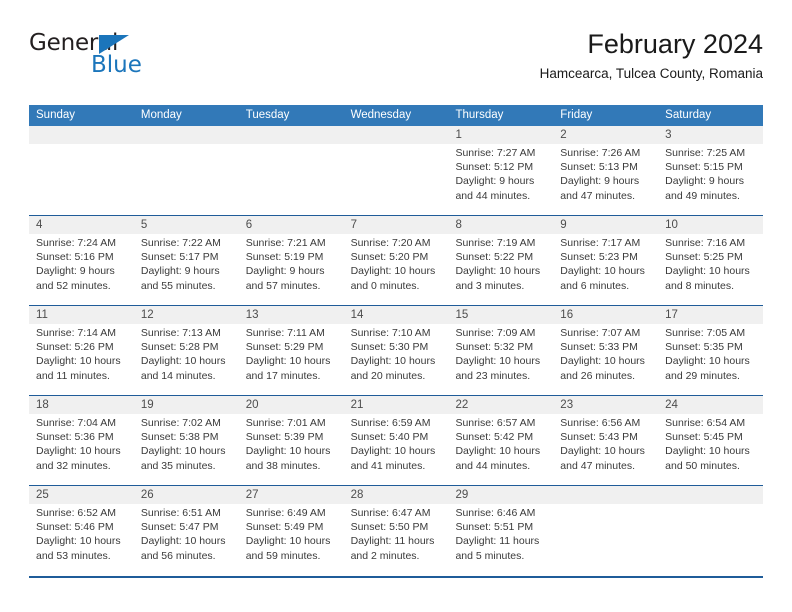 The height and width of the screenshot is (612, 792). I want to click on sunset-text: Sunset: 5:47 PM, so click(179, 527).